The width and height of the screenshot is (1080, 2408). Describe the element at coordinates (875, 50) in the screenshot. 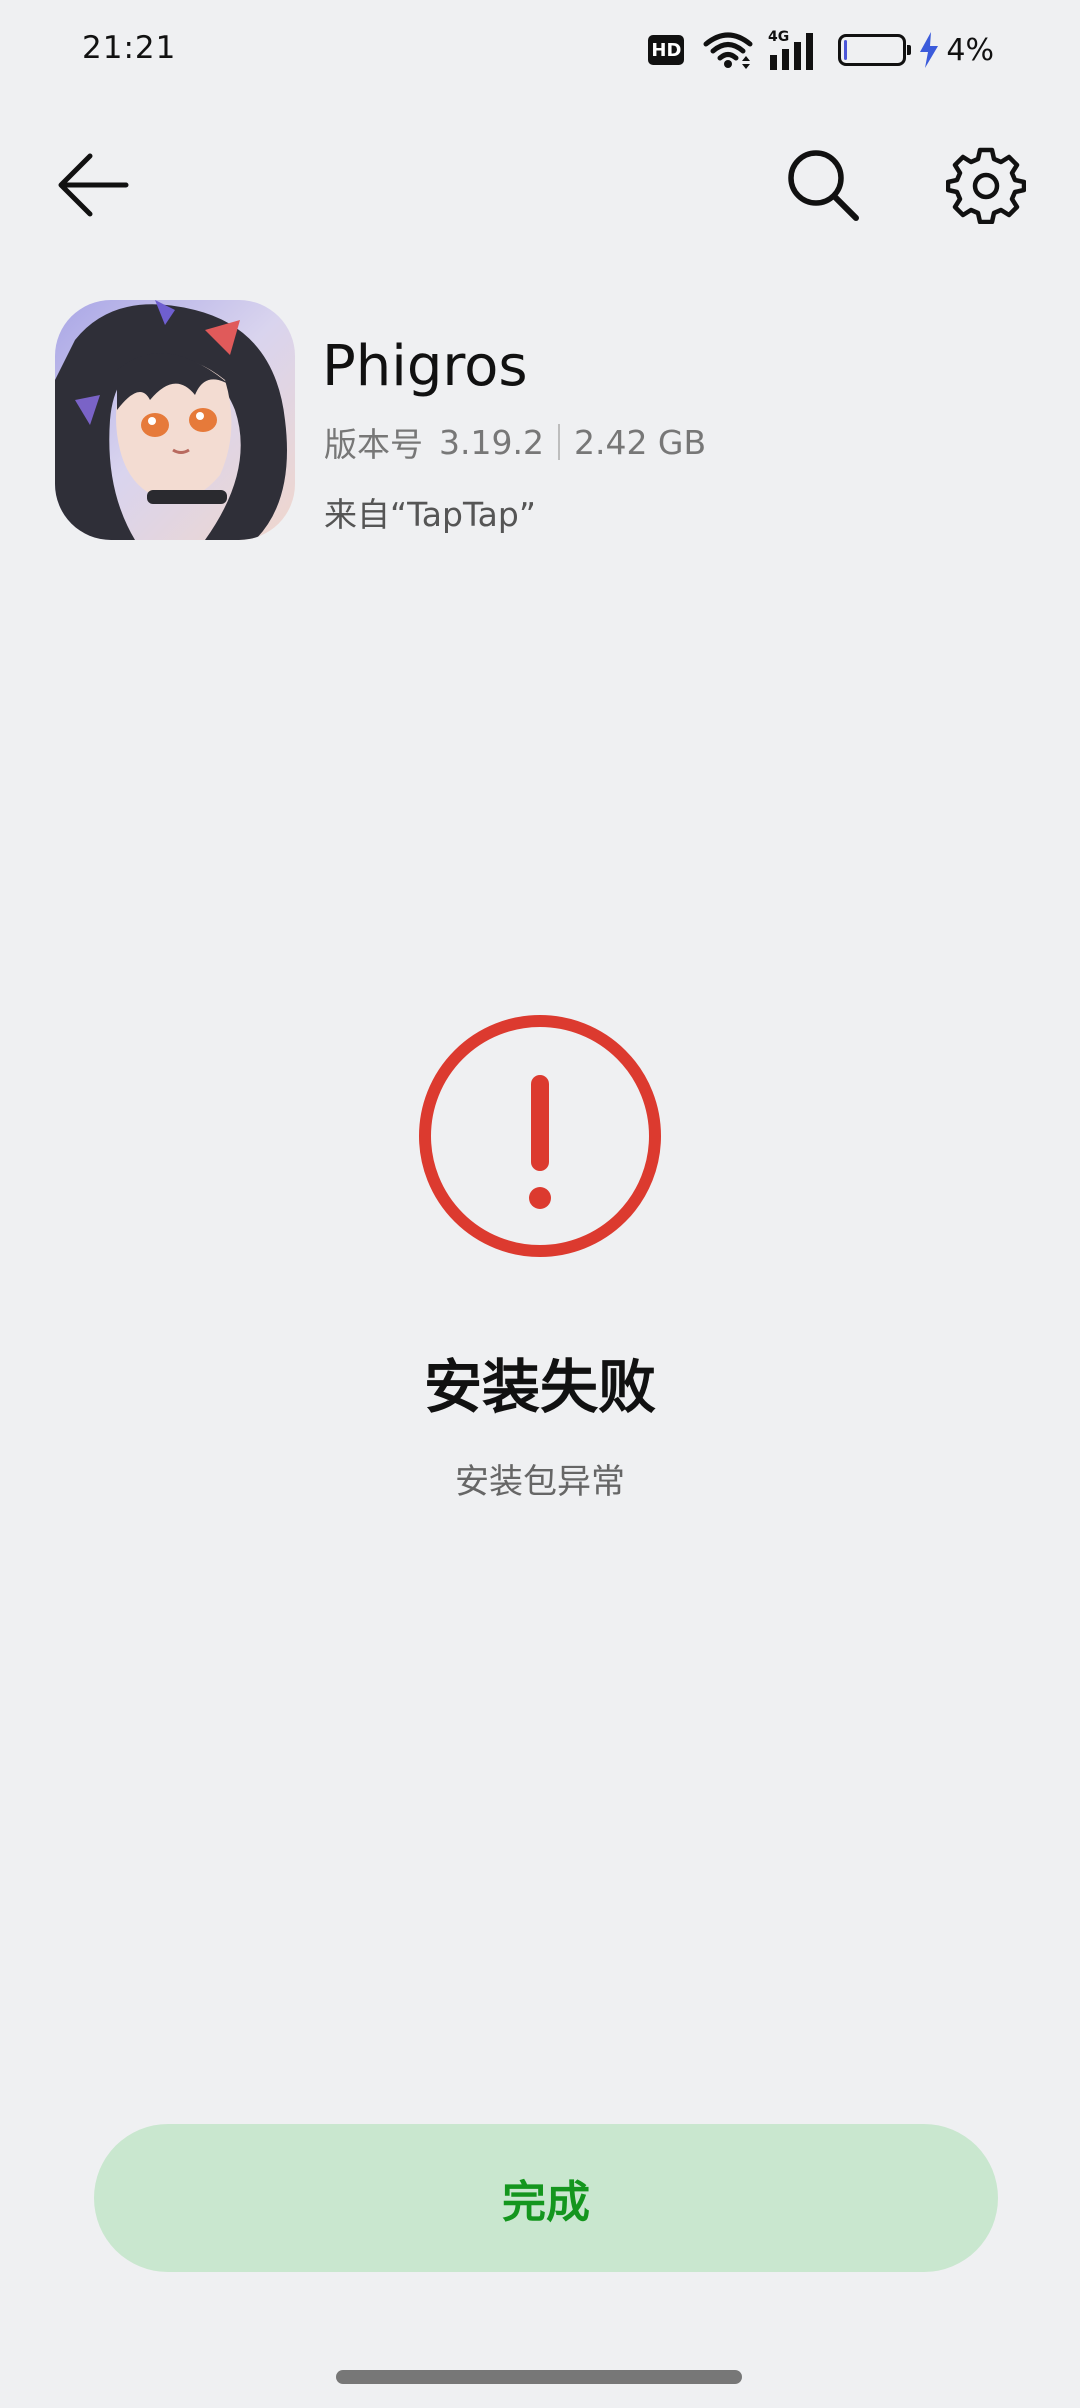

I see `battery-icon` at that location.